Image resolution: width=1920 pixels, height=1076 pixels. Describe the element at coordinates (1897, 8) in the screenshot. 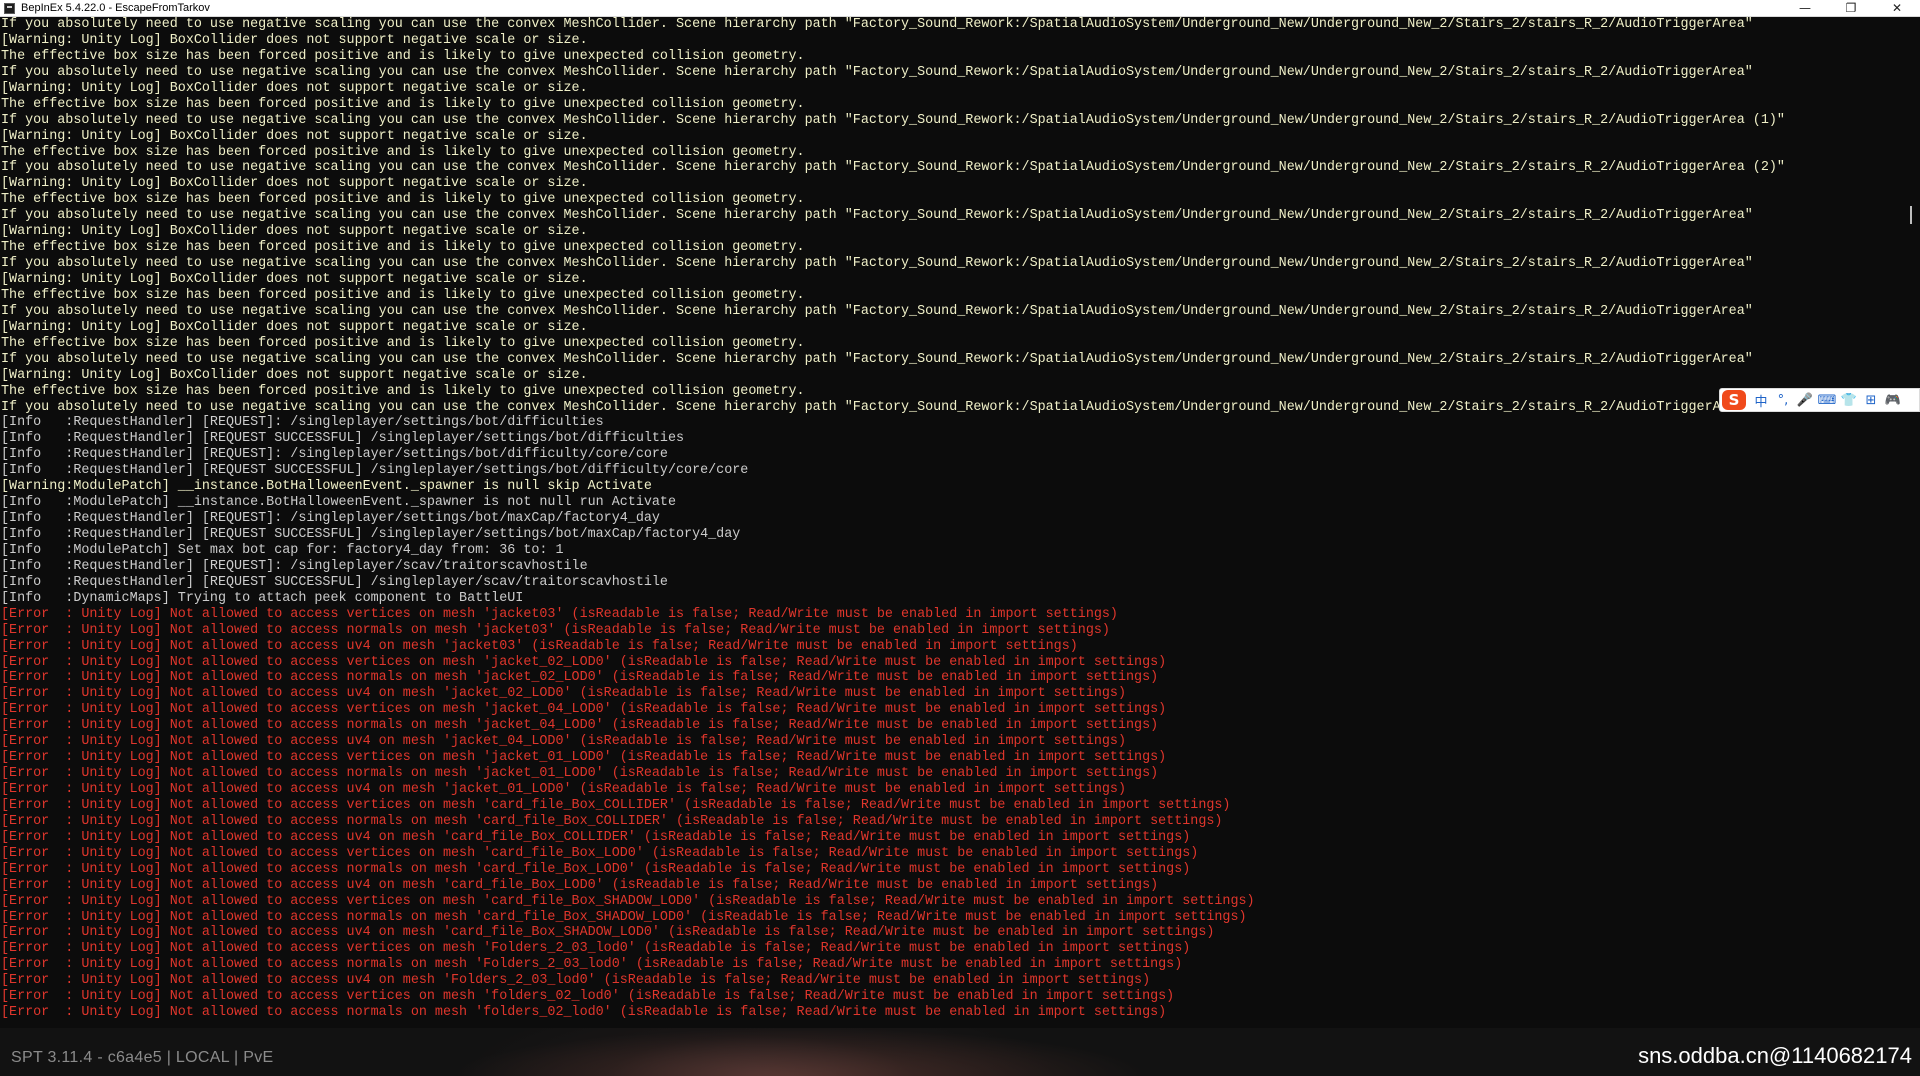

I see `close-button: ✕` at that location.